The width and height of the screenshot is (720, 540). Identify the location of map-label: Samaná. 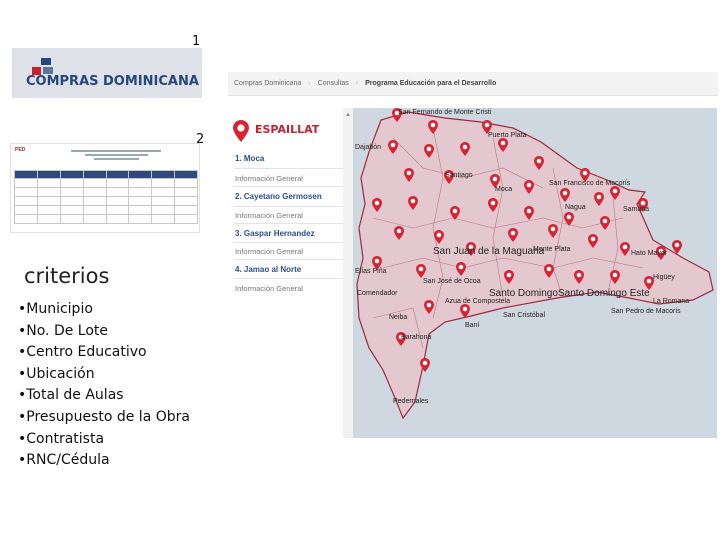
(636, 209).